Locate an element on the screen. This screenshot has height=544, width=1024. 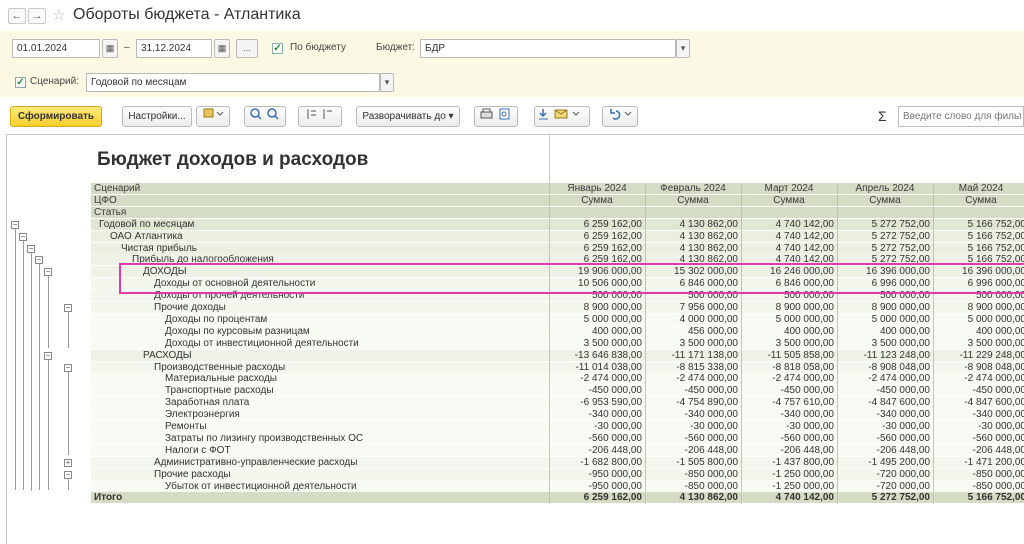
row-value: 4 740 142,00 is located at coordinates (789, 236).